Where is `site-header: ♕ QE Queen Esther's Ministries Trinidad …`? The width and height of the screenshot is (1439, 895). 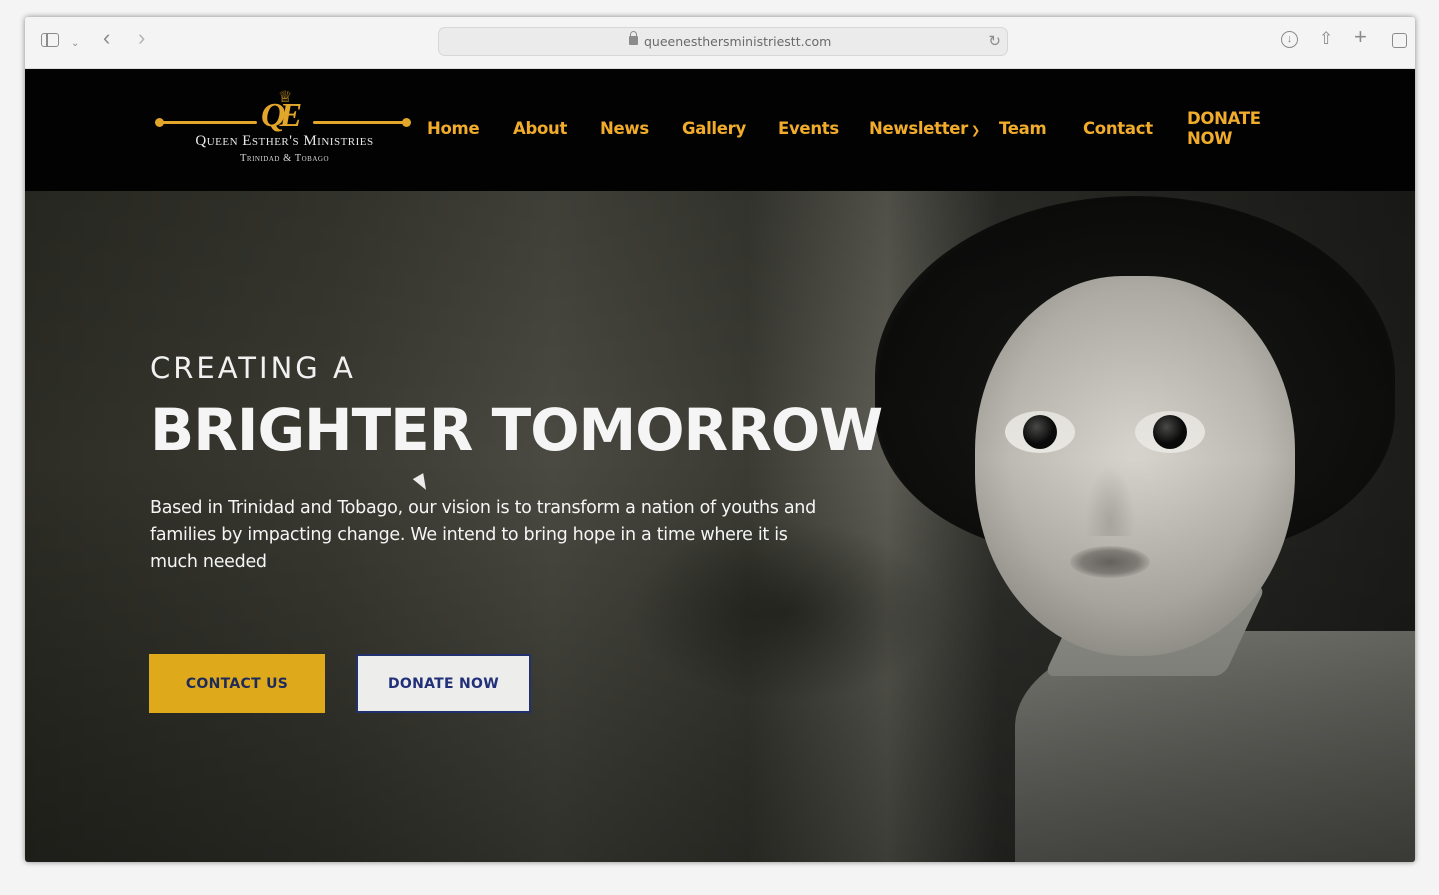
site-header: ♕ QE Queen Esther's Ministries Trinidad … is located at coordinates (720, 130).